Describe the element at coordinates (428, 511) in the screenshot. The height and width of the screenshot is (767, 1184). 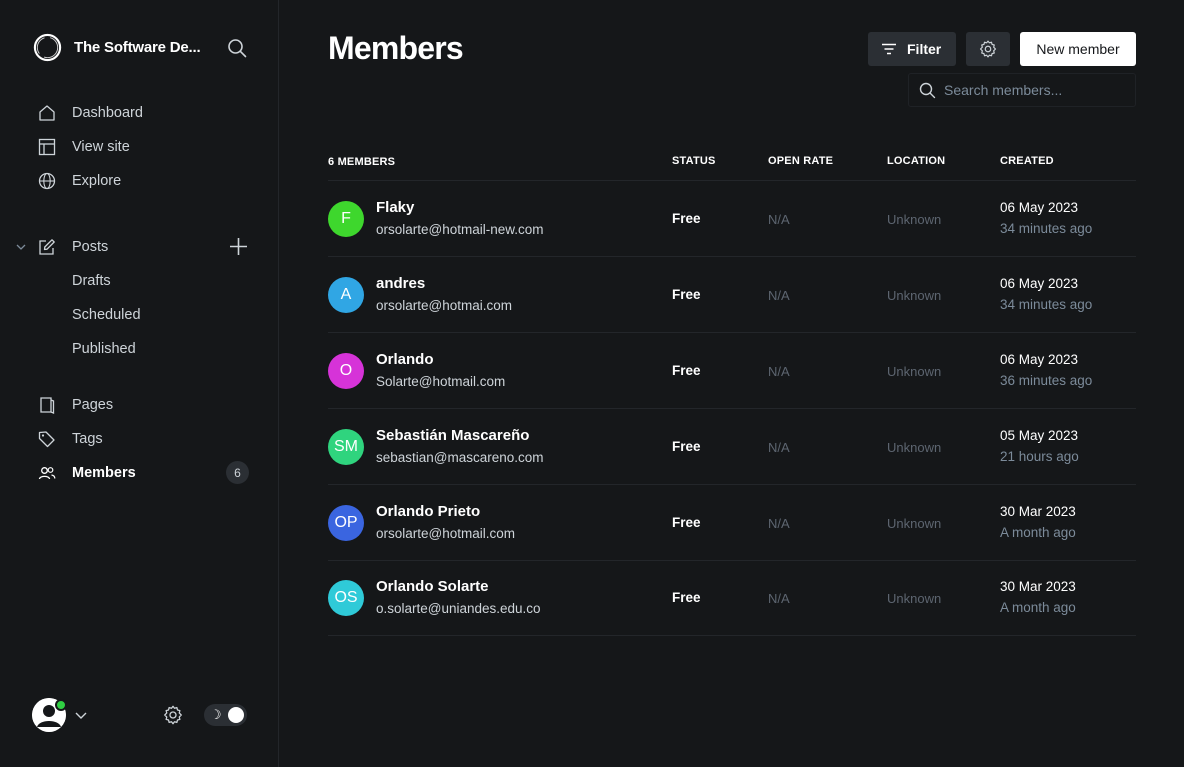
I see `member-name: Orlando Prieto` at that location.